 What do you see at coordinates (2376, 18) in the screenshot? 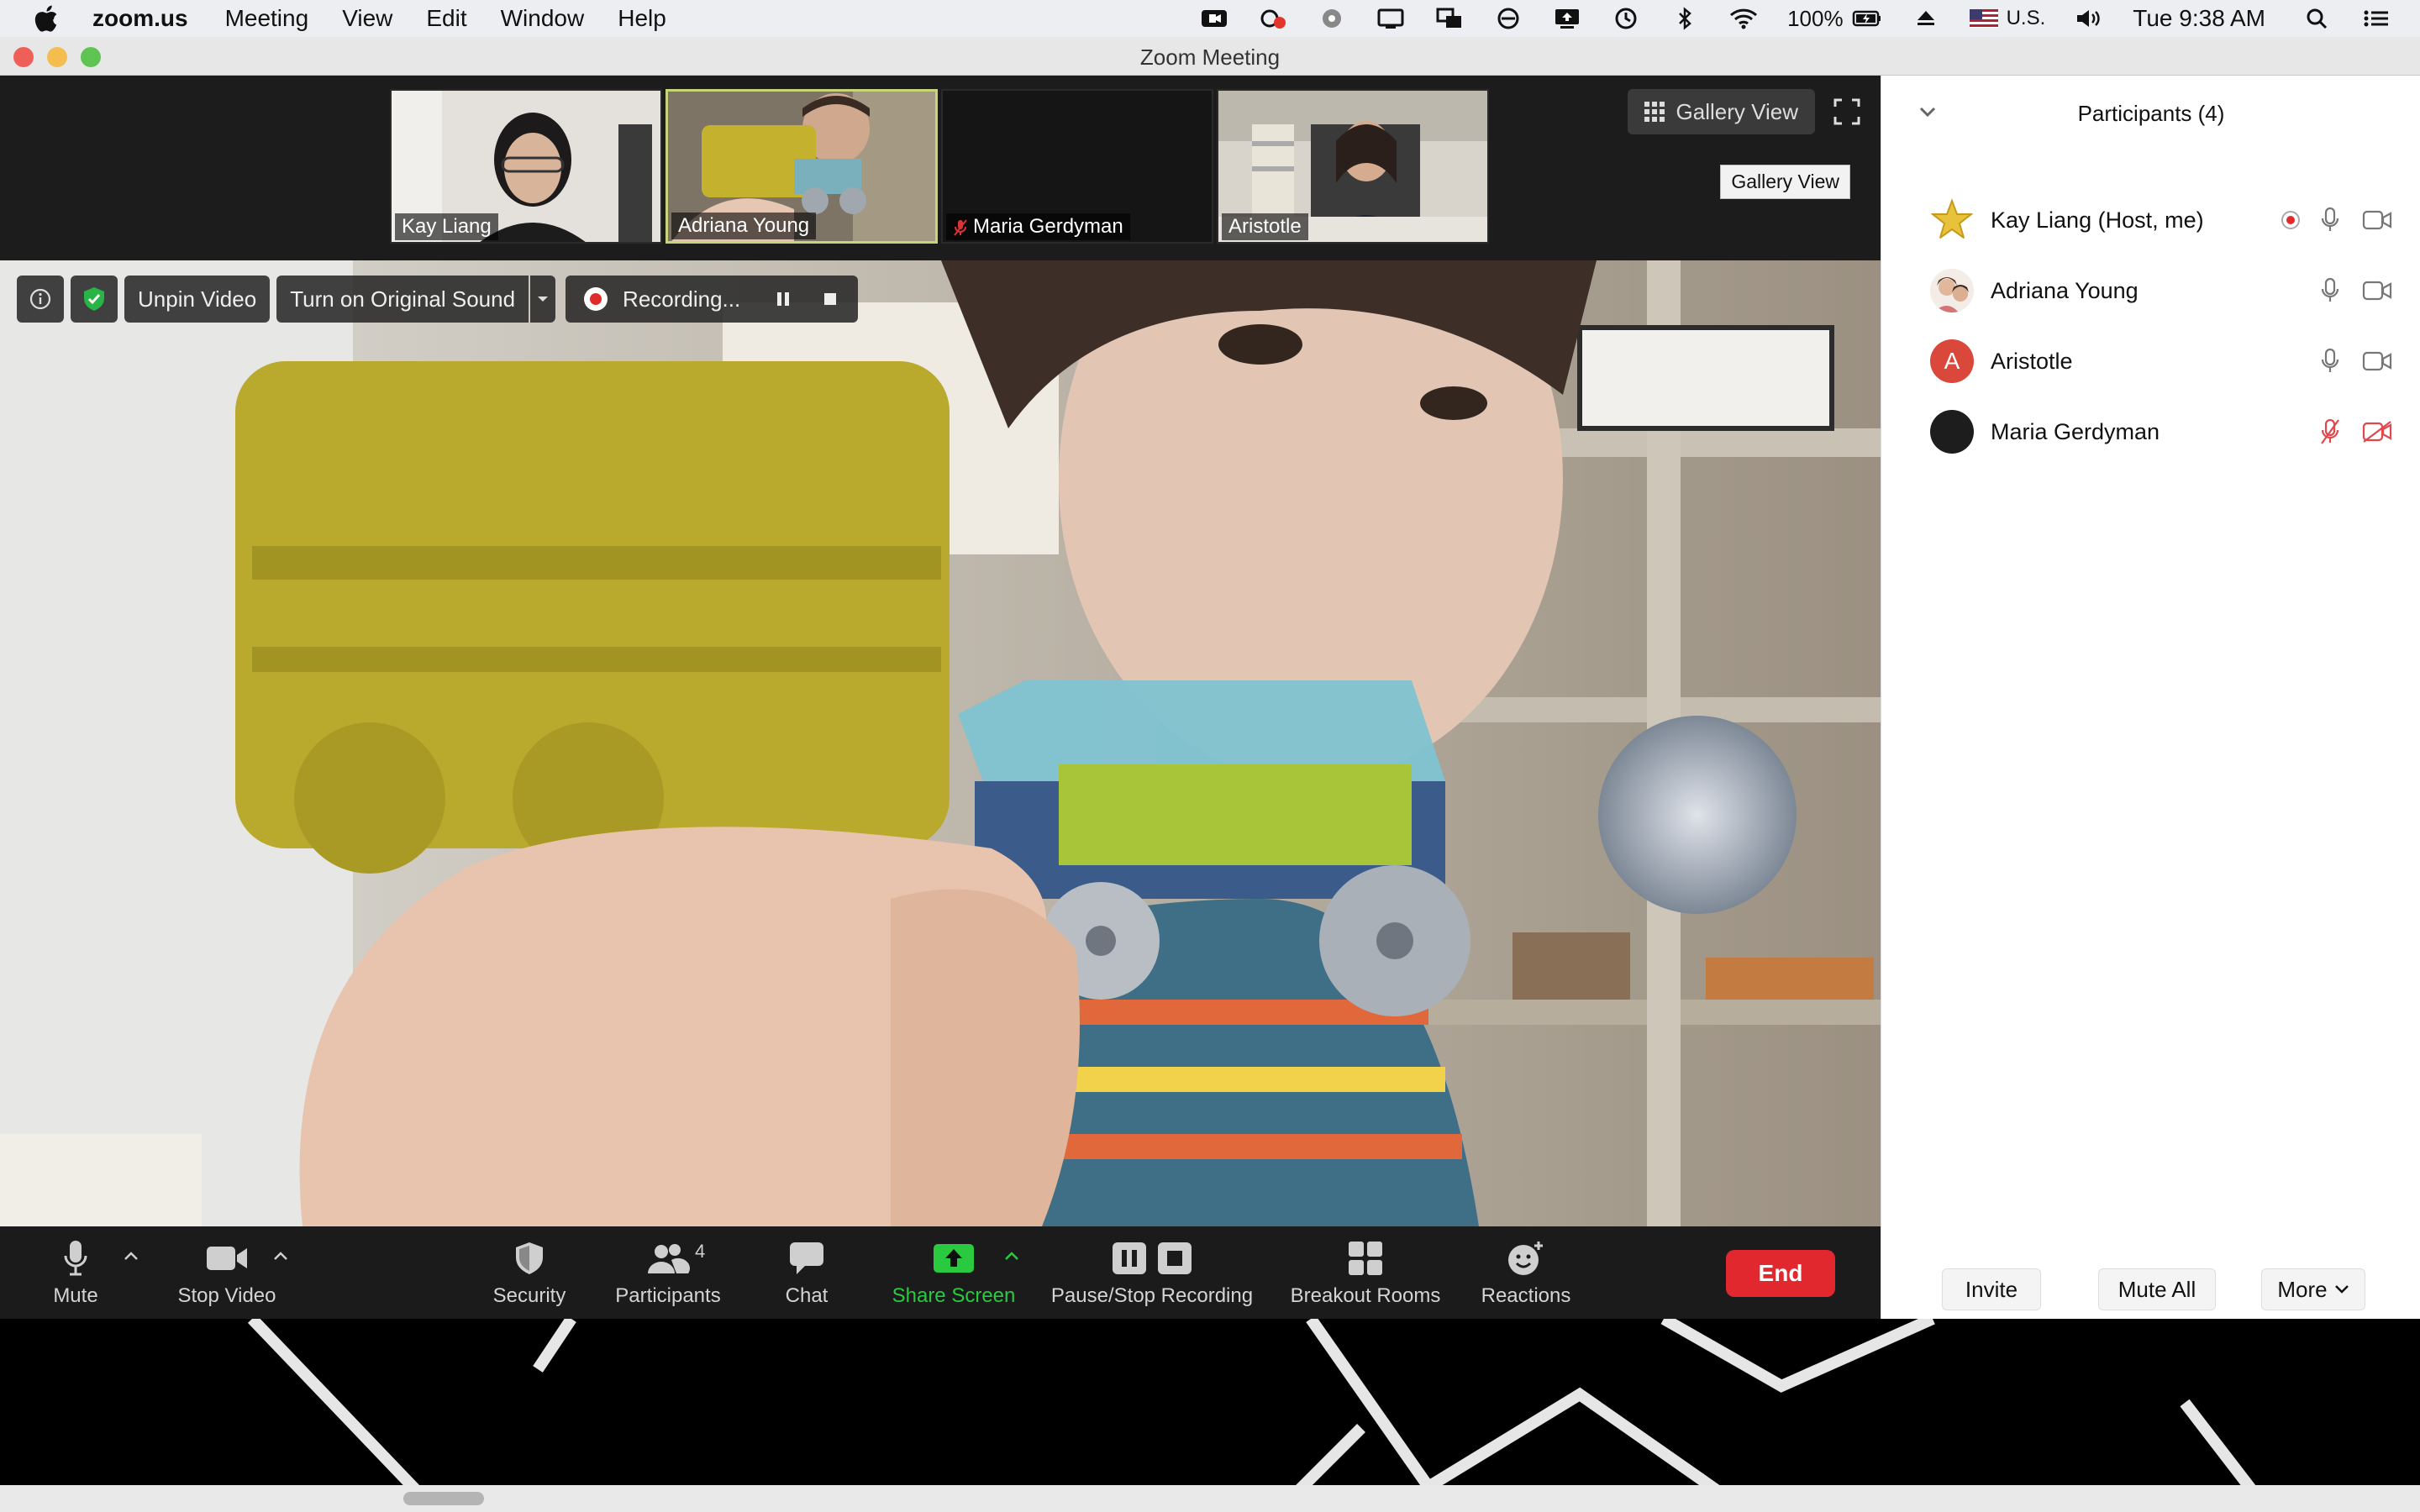
I see `notification-center-icon` at bounding box center [2376, 18].